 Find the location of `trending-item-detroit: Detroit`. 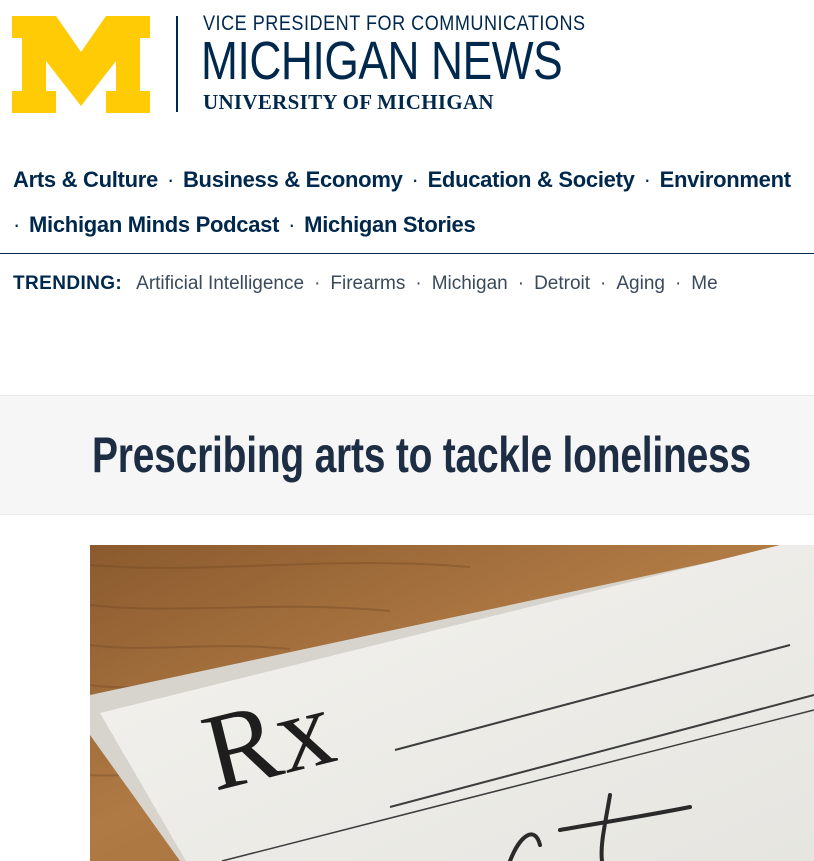

trending-item-detroit: Detroit is located at coordinates (562, 283).